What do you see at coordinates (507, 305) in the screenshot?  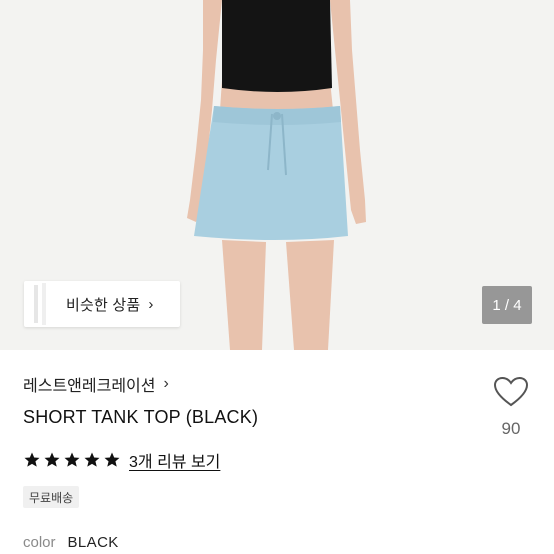 I see `image-page-counter: 1 / 4` at bounding box center [507, 305].